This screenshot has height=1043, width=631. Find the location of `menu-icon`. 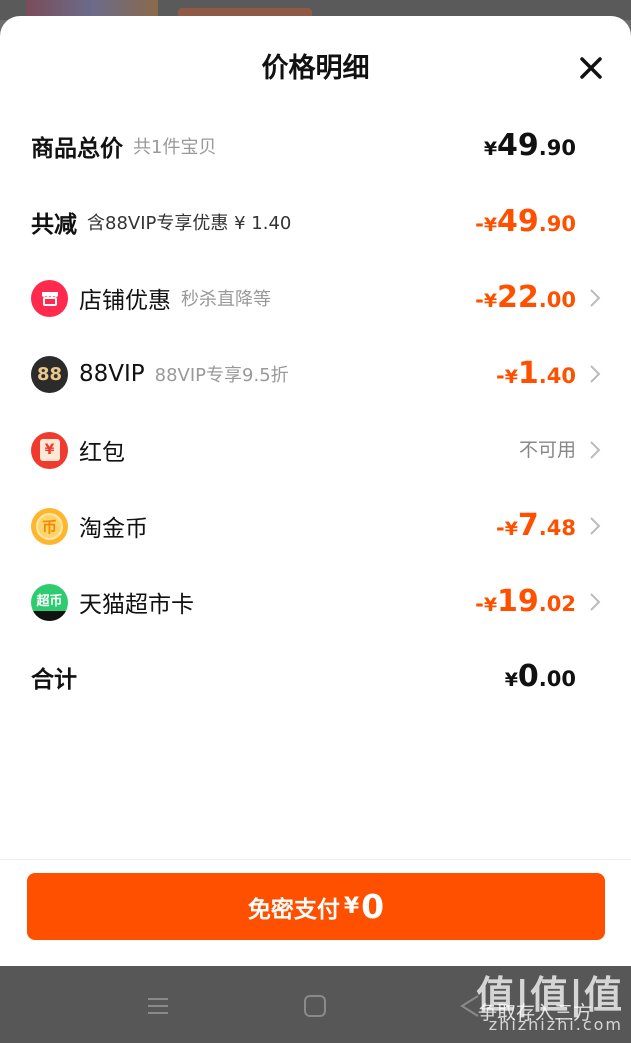

menu-icon is located at coordinates (158, 1006).